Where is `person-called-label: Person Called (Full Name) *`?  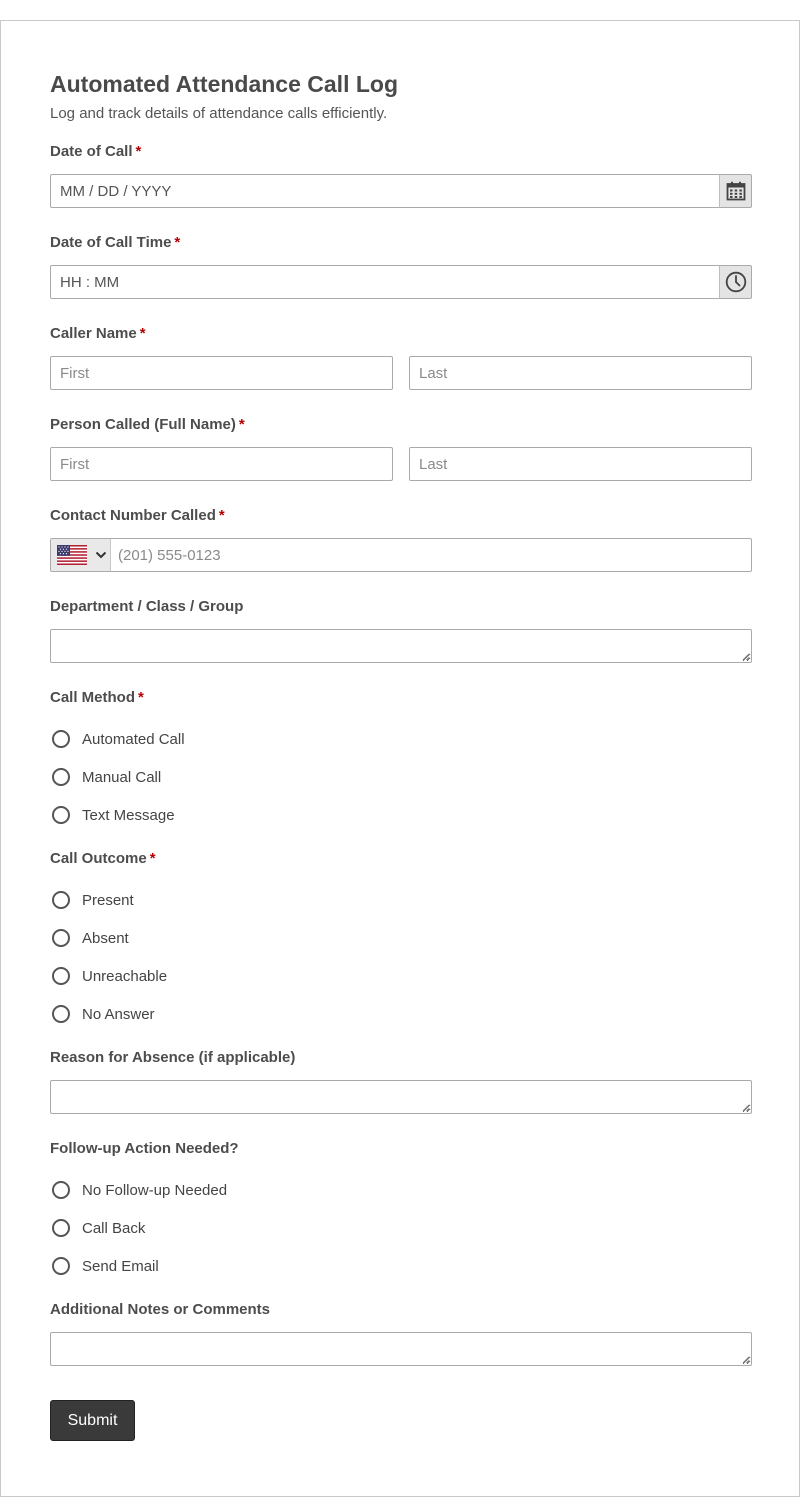 person-called-label: Person Called (Full Name) * is located at coordinates (147, 424).